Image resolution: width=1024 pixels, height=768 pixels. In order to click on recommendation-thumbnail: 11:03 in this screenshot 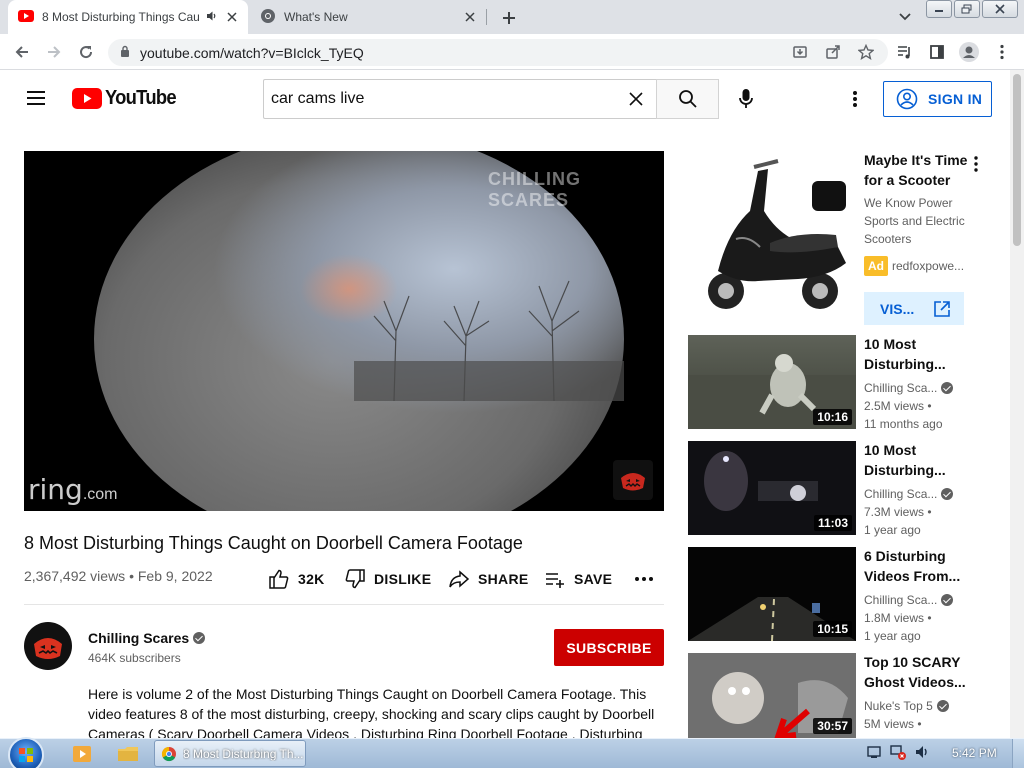, I will do `click(772, 488)`.